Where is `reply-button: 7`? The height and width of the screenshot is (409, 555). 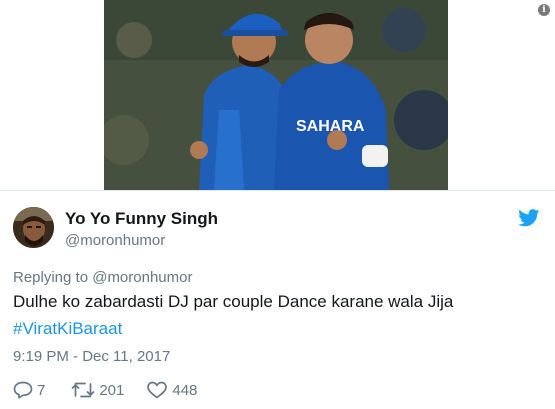 reply-button: 7 is located at coordinates (29, 390).